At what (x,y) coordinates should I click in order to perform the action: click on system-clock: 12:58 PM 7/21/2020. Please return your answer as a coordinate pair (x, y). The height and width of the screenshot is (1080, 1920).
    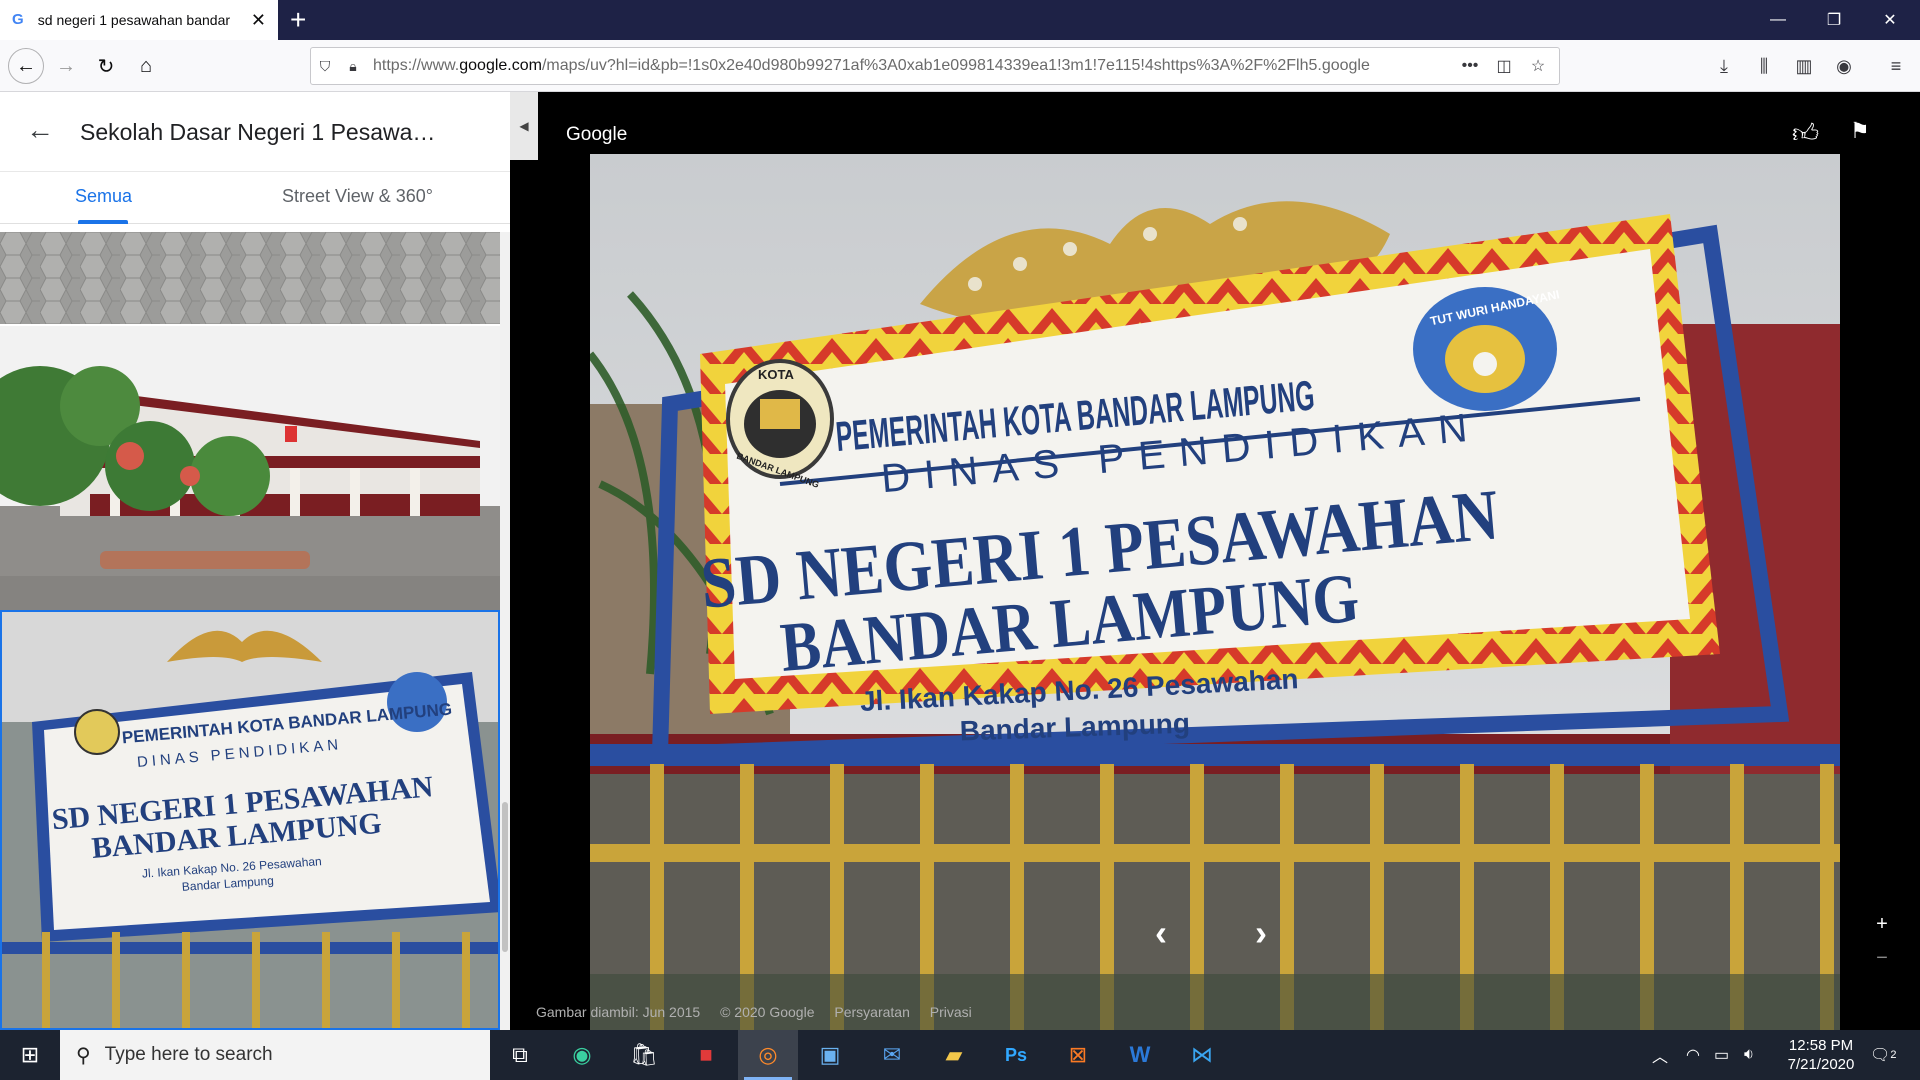
    Looking at the image, I should click on (1821, 1055).